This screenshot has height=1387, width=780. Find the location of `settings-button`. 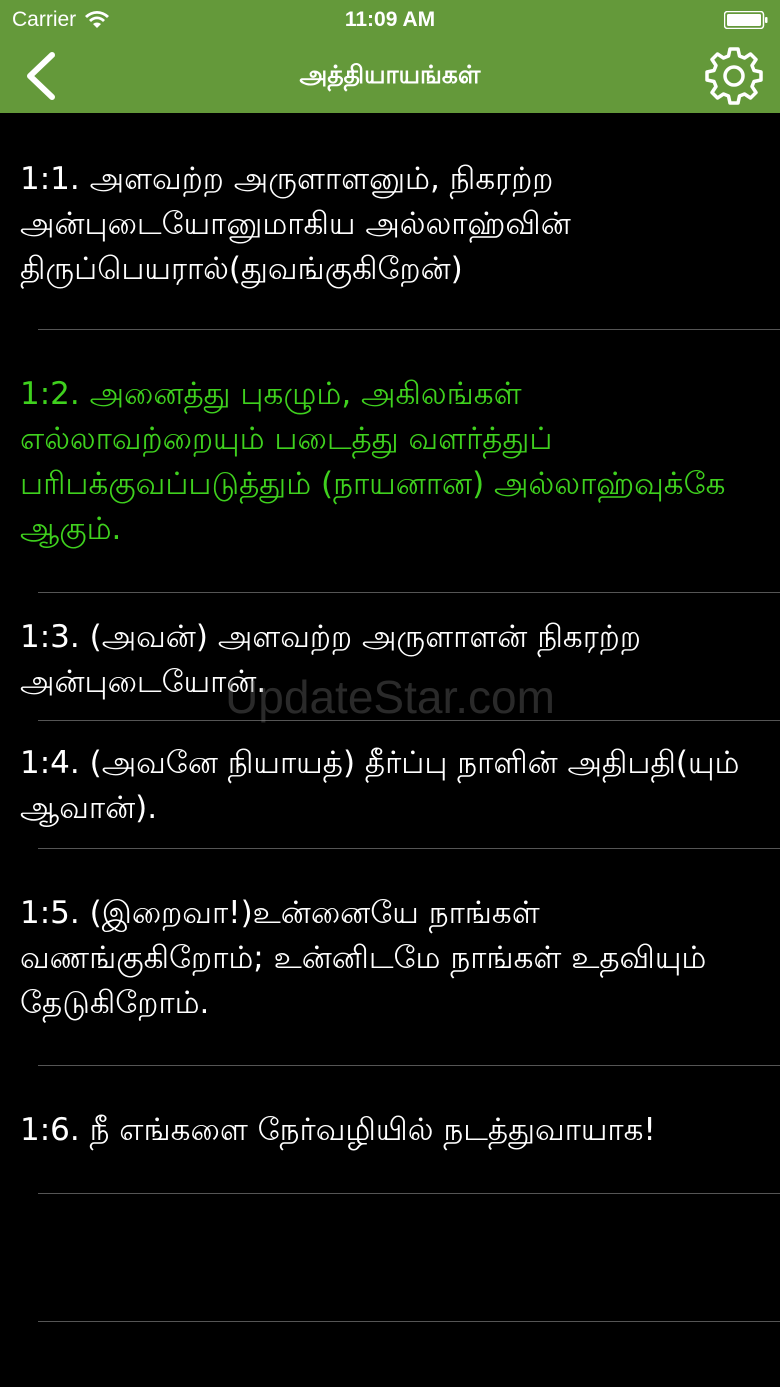

settings-button is located at coordinates (734, 76).